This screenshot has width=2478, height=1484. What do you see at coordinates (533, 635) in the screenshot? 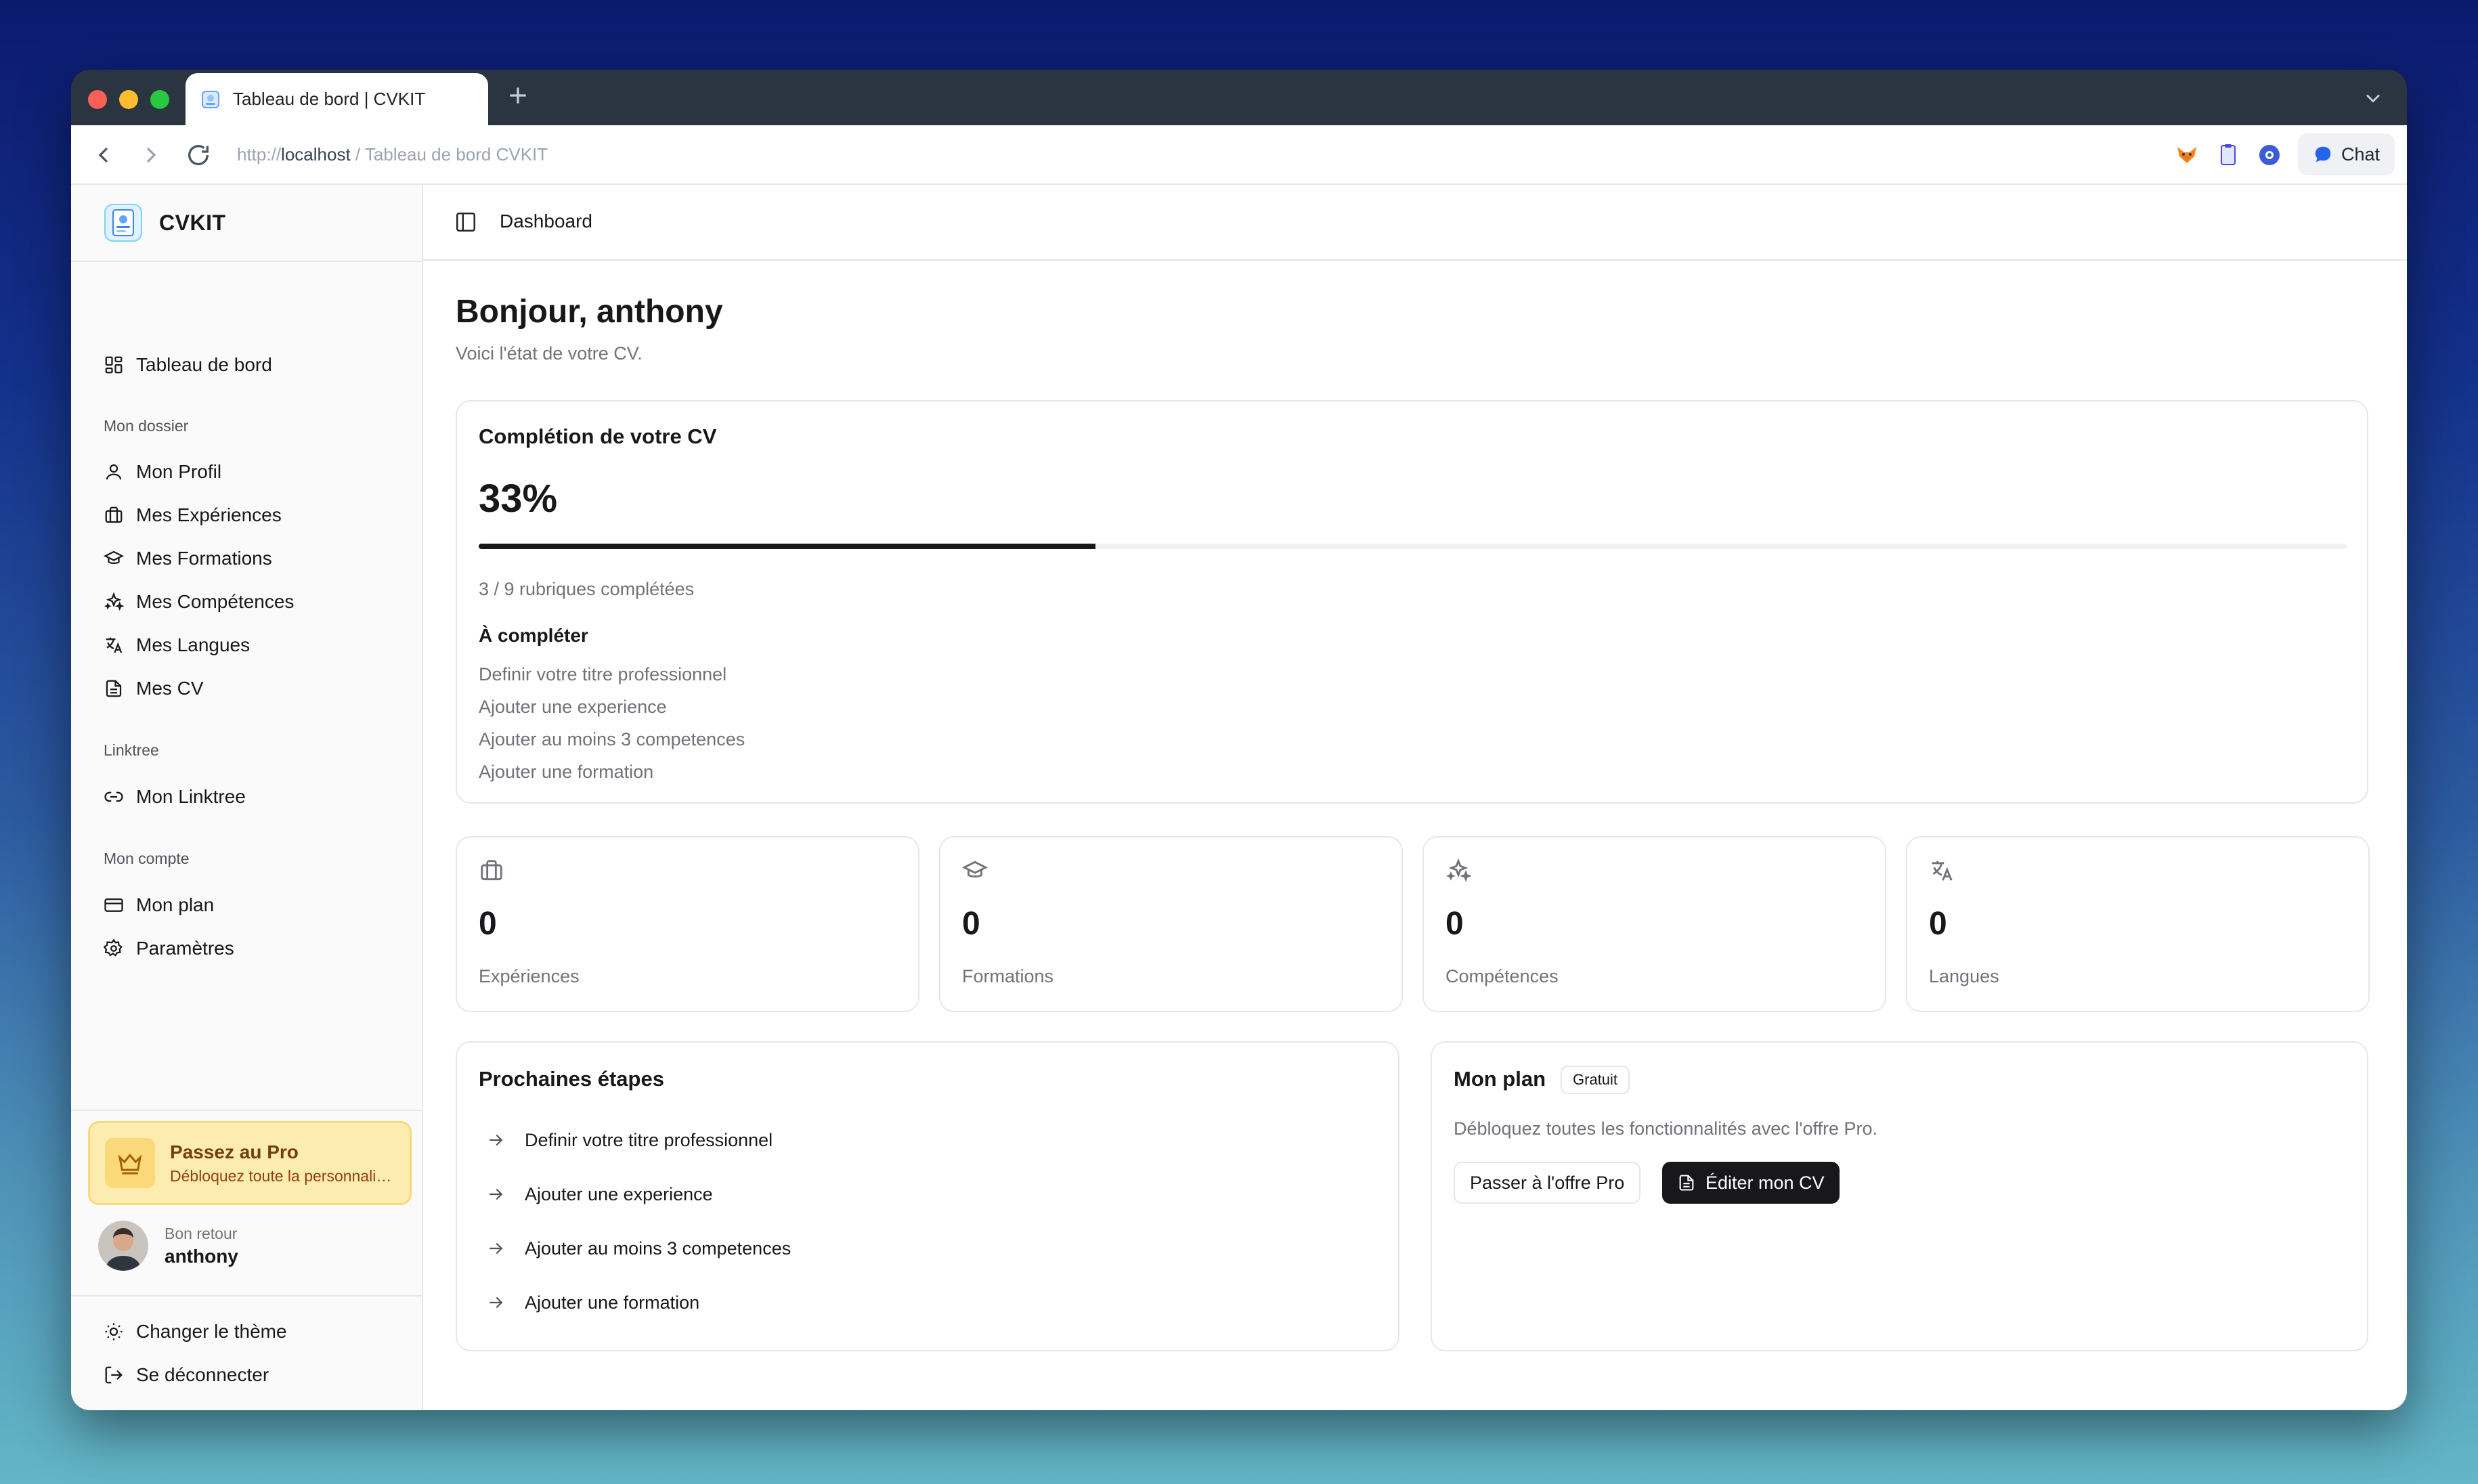
I see `todo-title: À compléter` at bounding box center [533, 635].